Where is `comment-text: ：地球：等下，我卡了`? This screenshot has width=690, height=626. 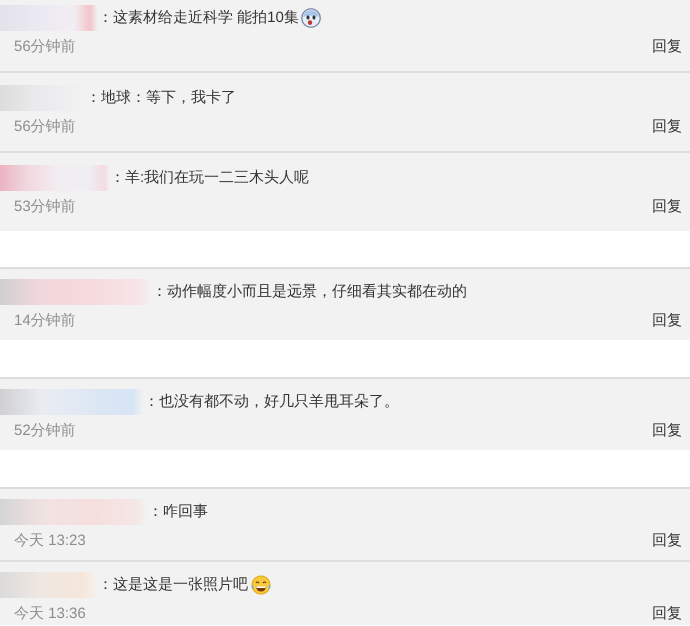
comment-text: ：地球：等下，我卡了 is located at coordinates (161, 98).